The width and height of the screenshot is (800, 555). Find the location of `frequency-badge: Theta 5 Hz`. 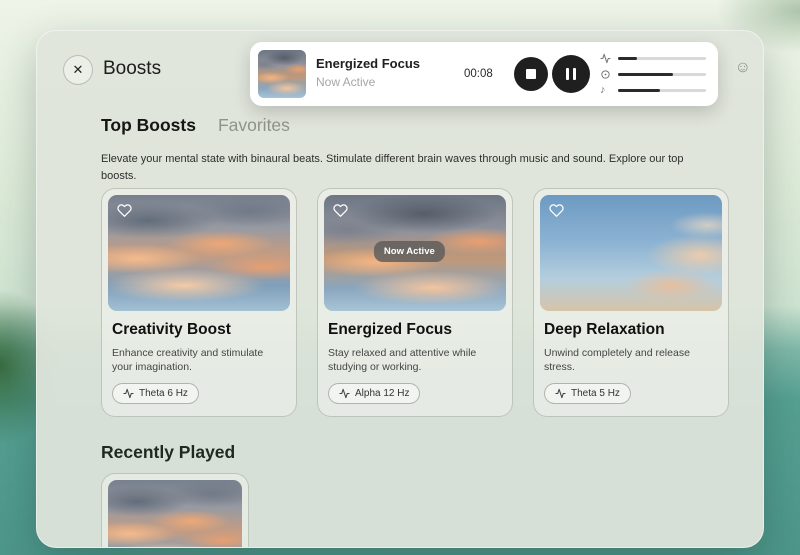

frequency-badge: Theta 5 Hz is located at coordinates (587, 394).